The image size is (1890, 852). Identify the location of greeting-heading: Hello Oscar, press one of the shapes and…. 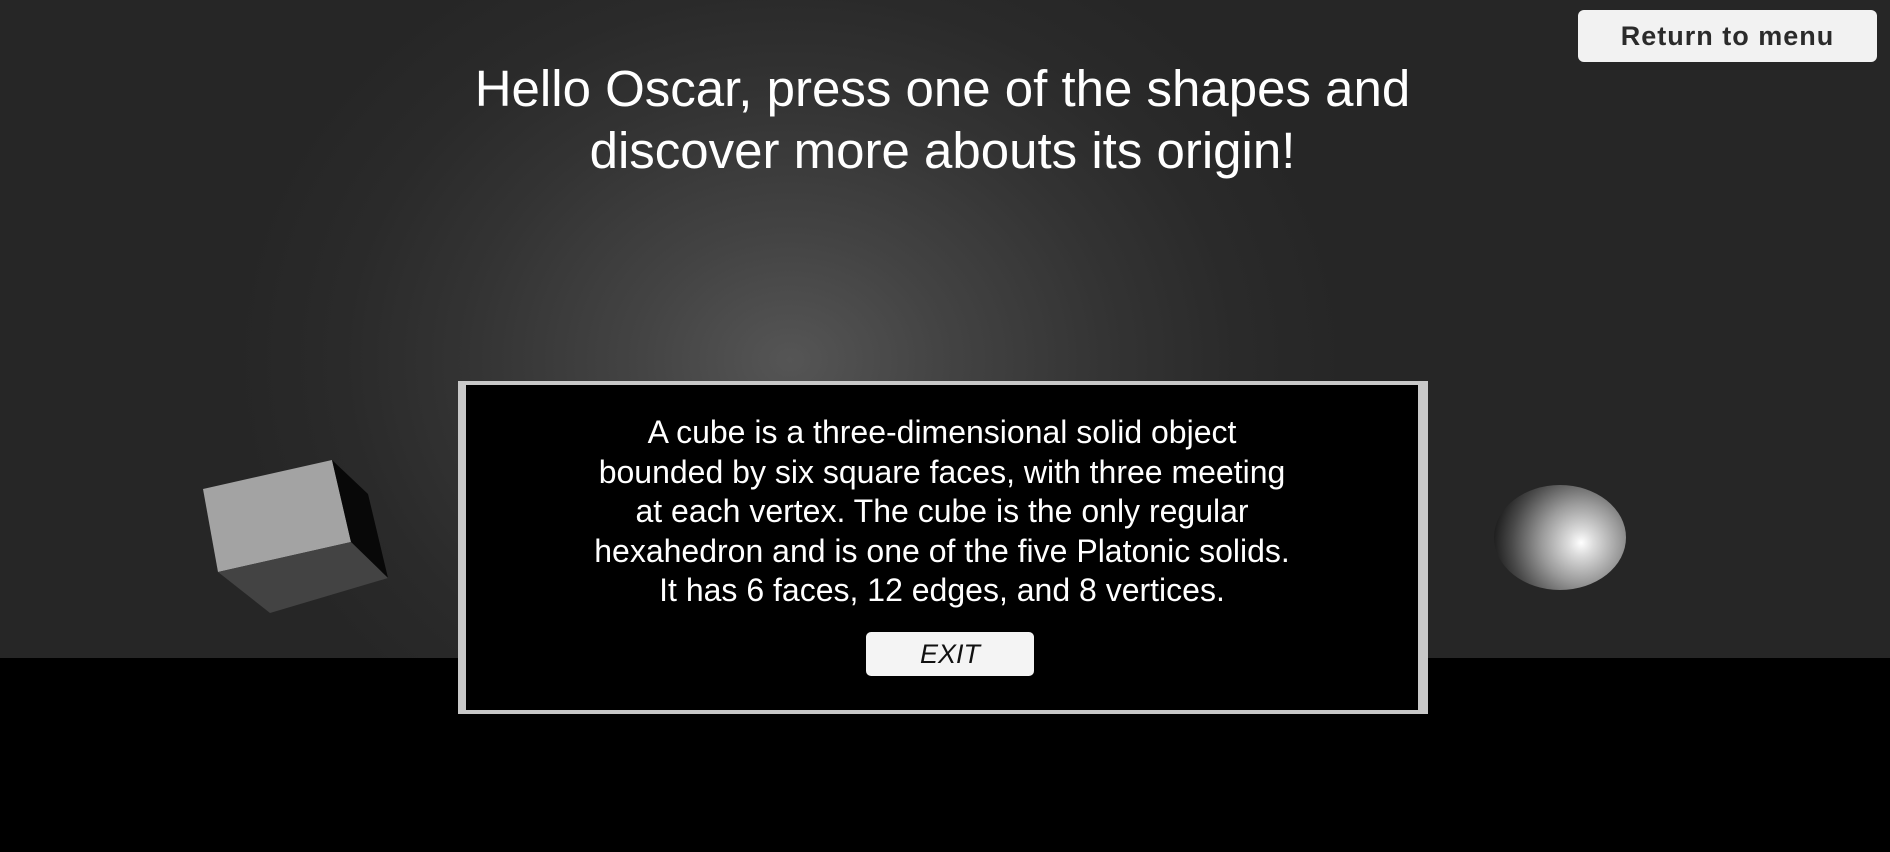
(942, 120).